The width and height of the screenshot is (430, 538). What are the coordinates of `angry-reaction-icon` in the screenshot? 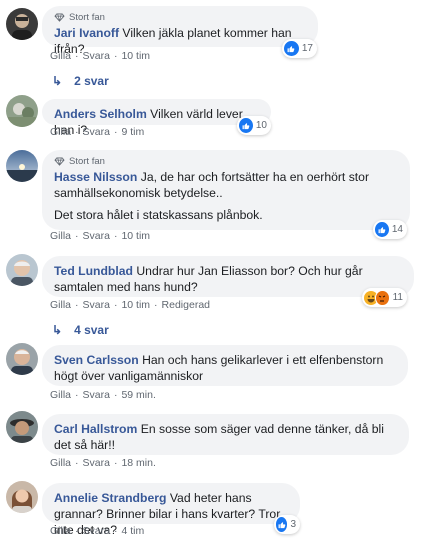 It's located at (382, 297).